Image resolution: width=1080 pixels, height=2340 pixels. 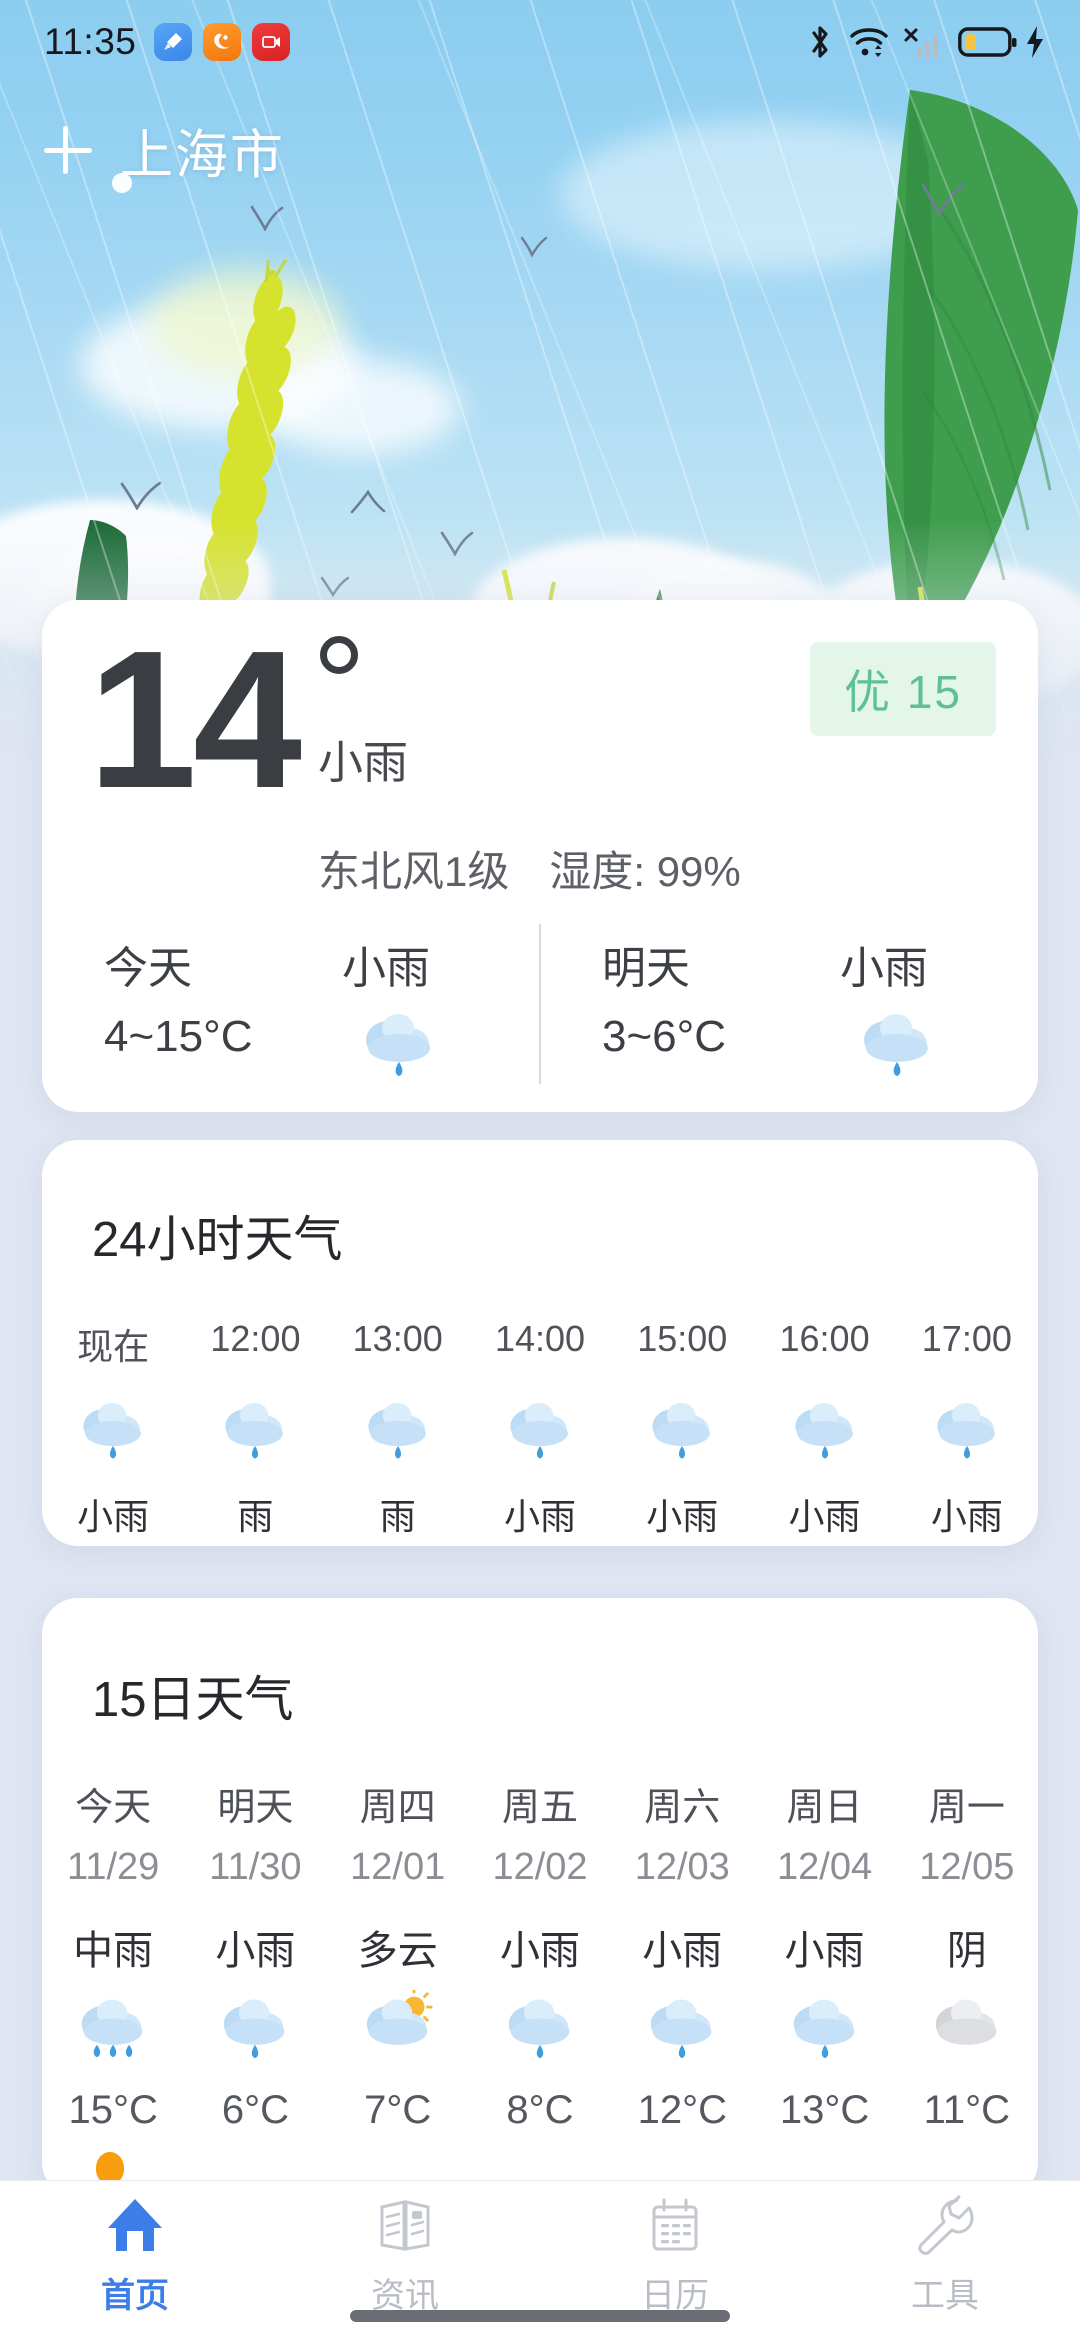 What do you see at coordinates (824, 1808) in the screenshot?
I see `daily-day-name: 周日` at bounding box center [824, 1808].